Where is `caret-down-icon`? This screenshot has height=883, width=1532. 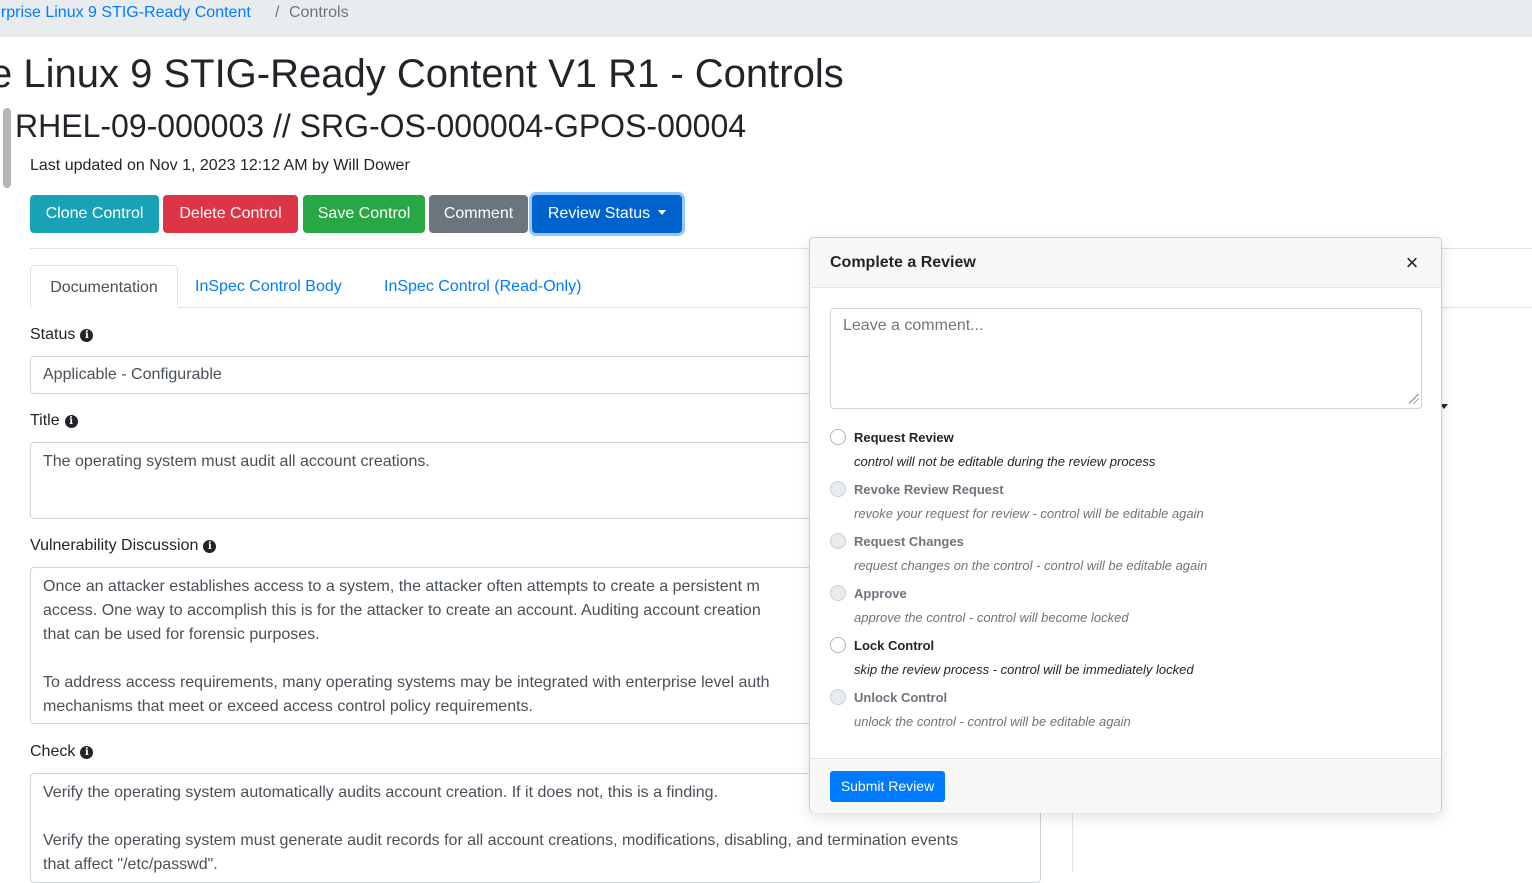 caret-down-icon is located at coordinates (662, 212).